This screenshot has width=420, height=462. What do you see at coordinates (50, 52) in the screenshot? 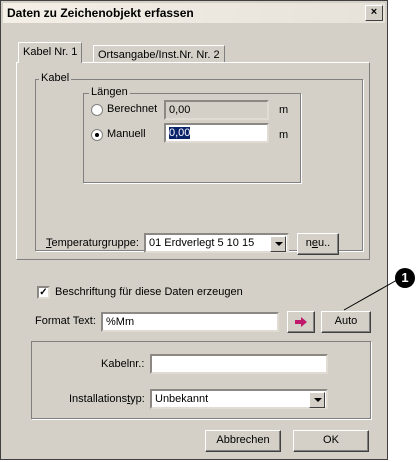
I see `tab-kabel: Kabel Nr. 1` at bounding box center [50, 52].